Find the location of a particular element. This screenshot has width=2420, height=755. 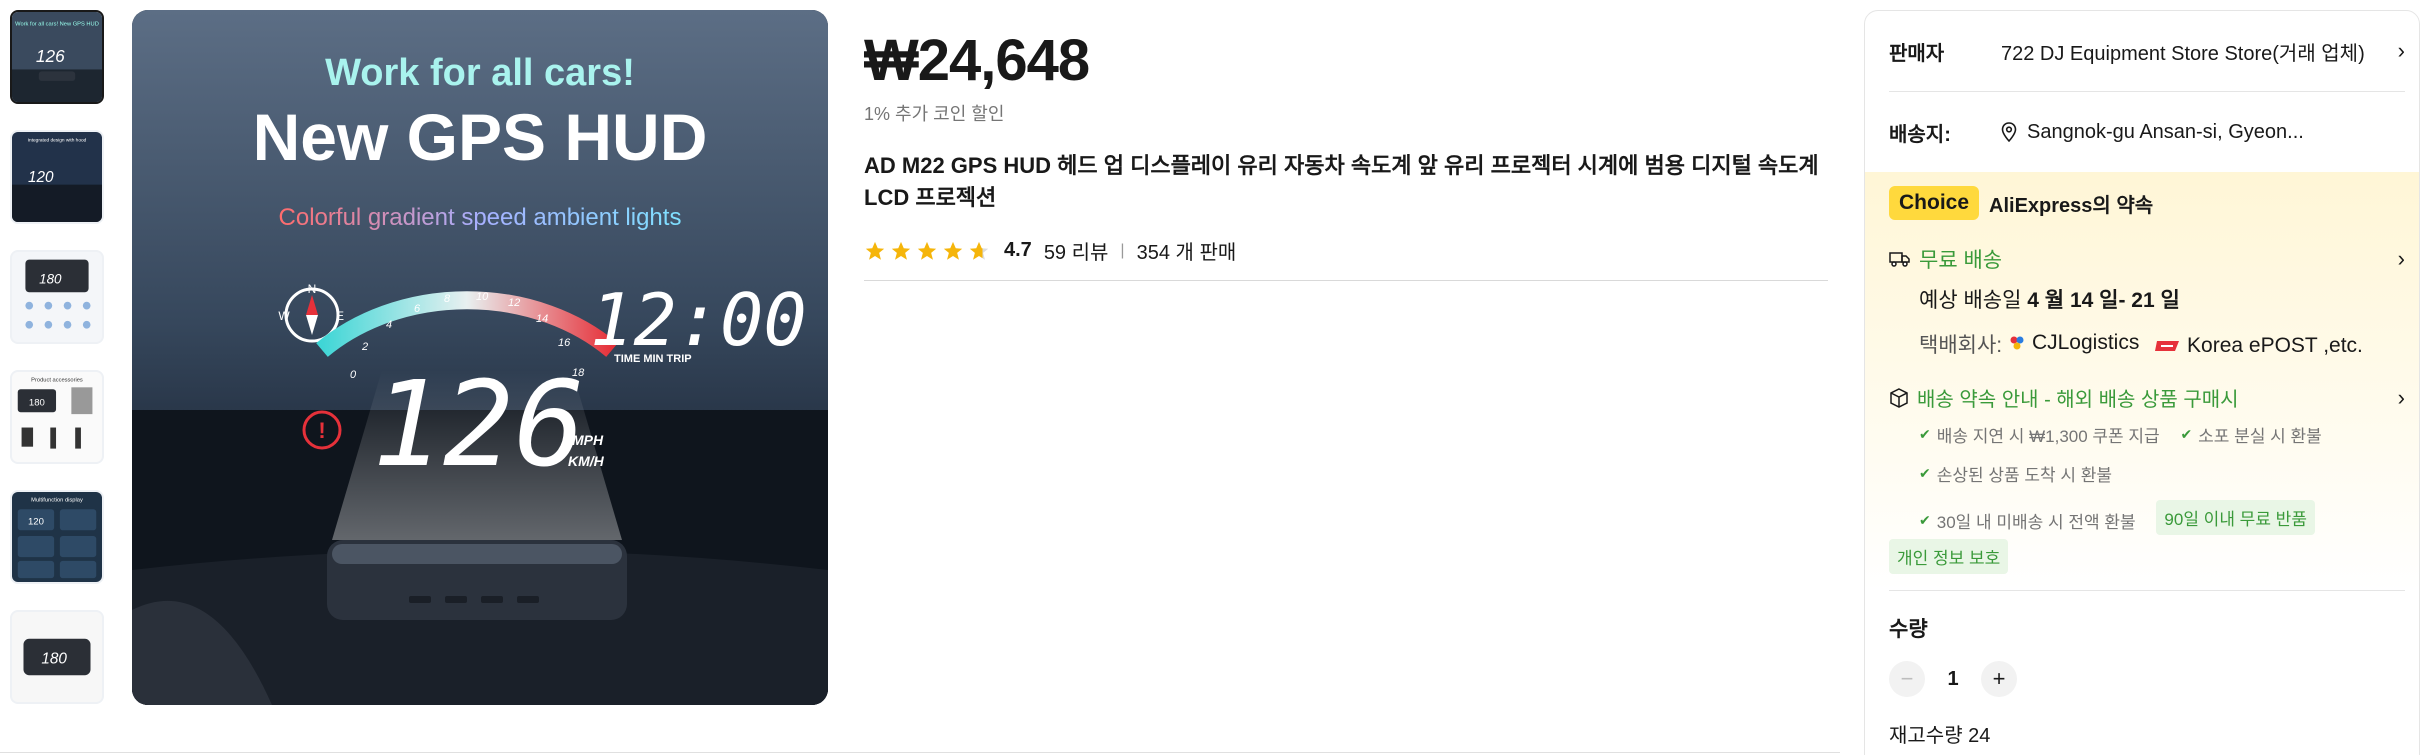

review-count: 59 리뷰 is located at coordinates (1076, 250).